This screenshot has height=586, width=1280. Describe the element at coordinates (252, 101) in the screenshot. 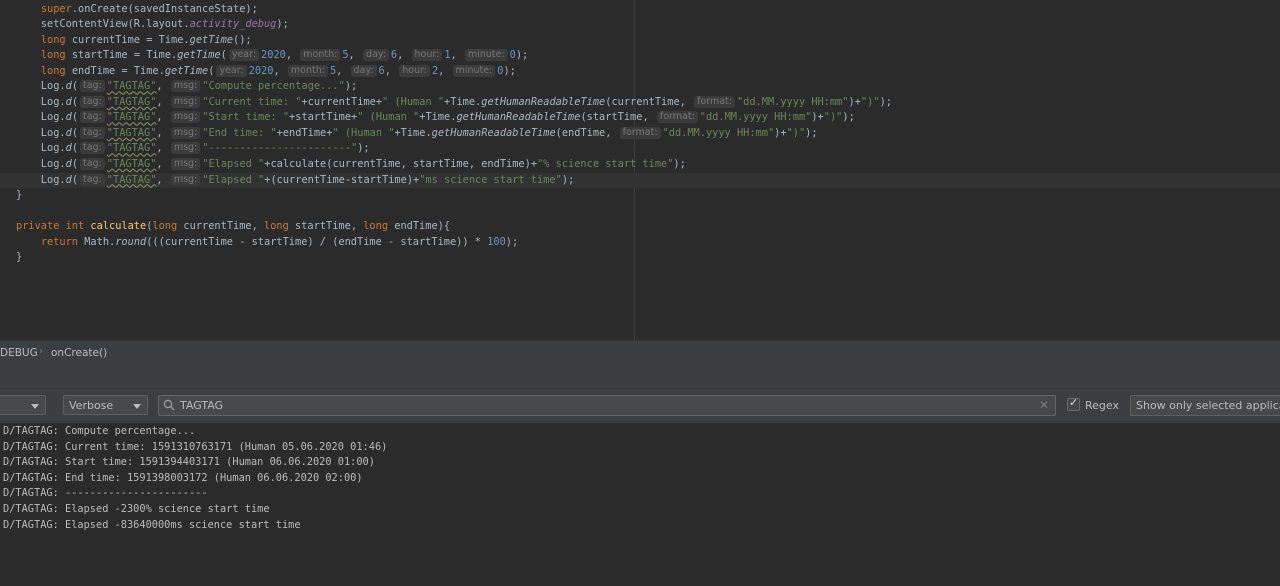

I see `code-token: "Current time: "` at that location.